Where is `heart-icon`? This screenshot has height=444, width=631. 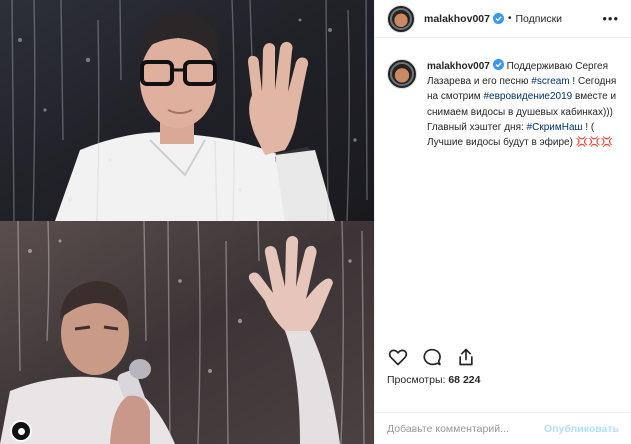
heart-icon is located at coordinates (398, 357).